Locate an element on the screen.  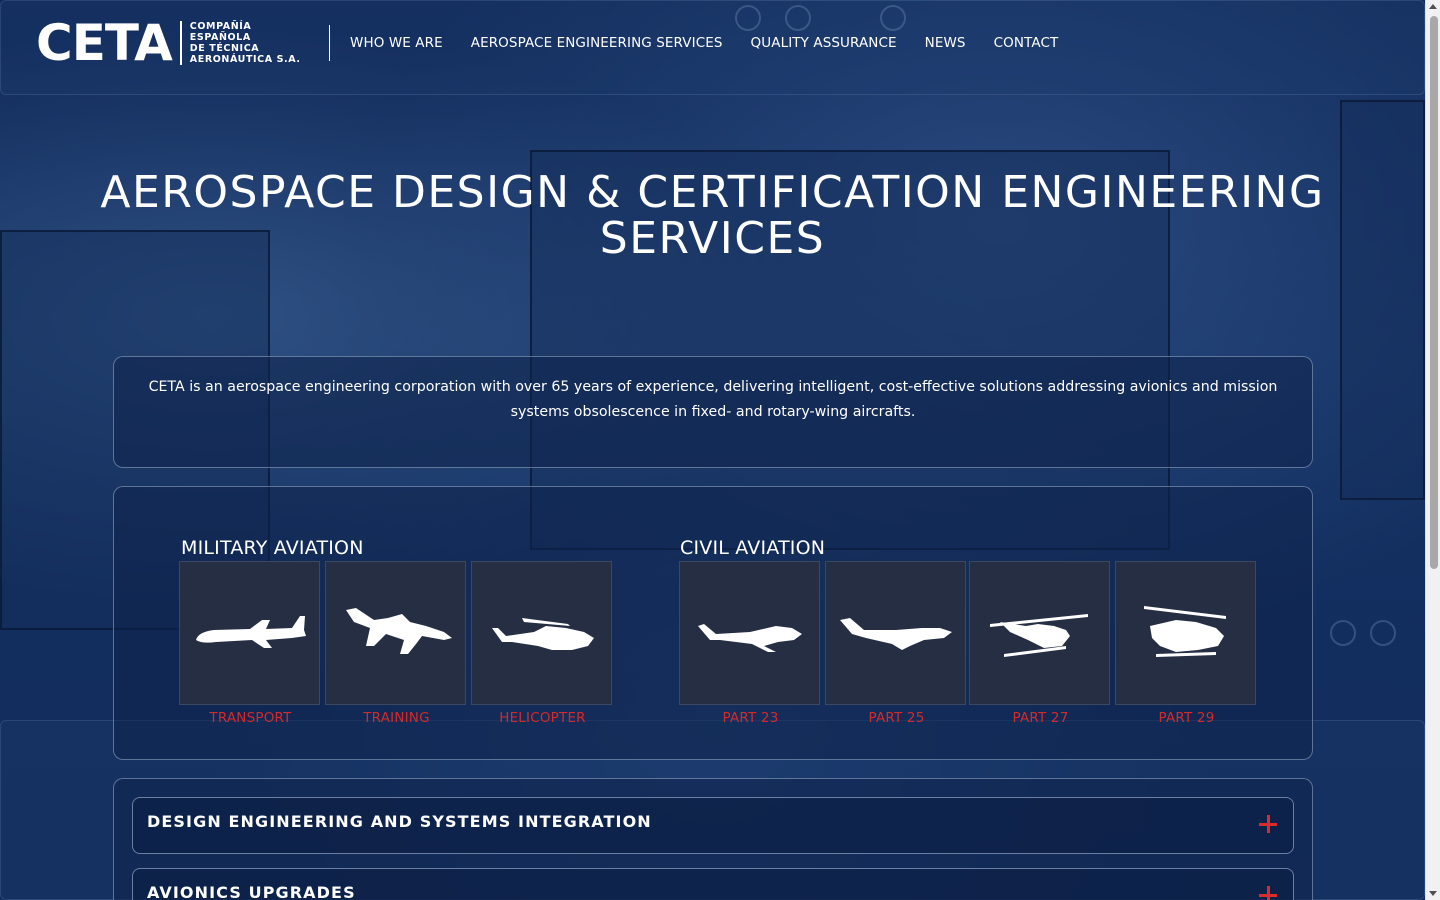
tile-part-29: PART 29 is located at coordinates (1185, 643).